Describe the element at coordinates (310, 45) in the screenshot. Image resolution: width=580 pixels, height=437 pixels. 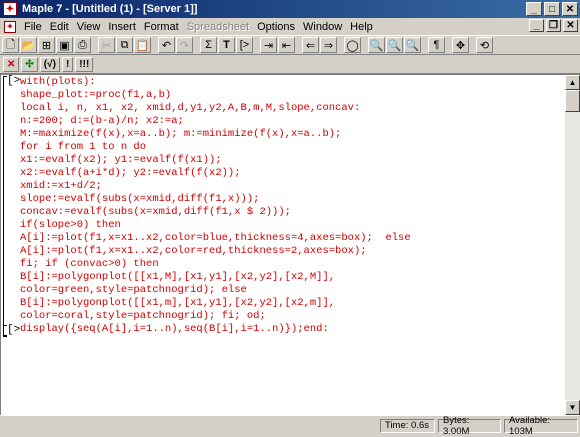
I see `back-icon: ⇐` at that location.